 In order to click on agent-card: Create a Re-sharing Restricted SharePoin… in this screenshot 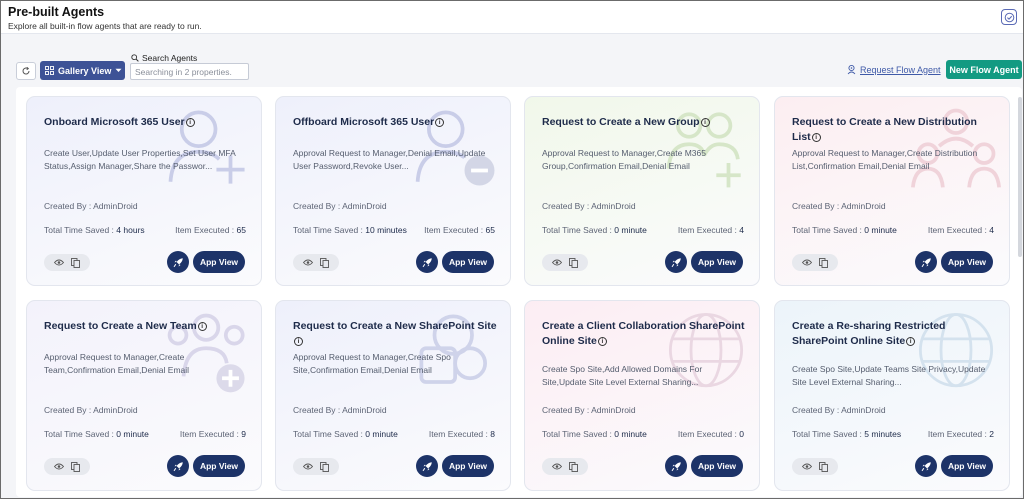, I will do `click(892, 395)`.